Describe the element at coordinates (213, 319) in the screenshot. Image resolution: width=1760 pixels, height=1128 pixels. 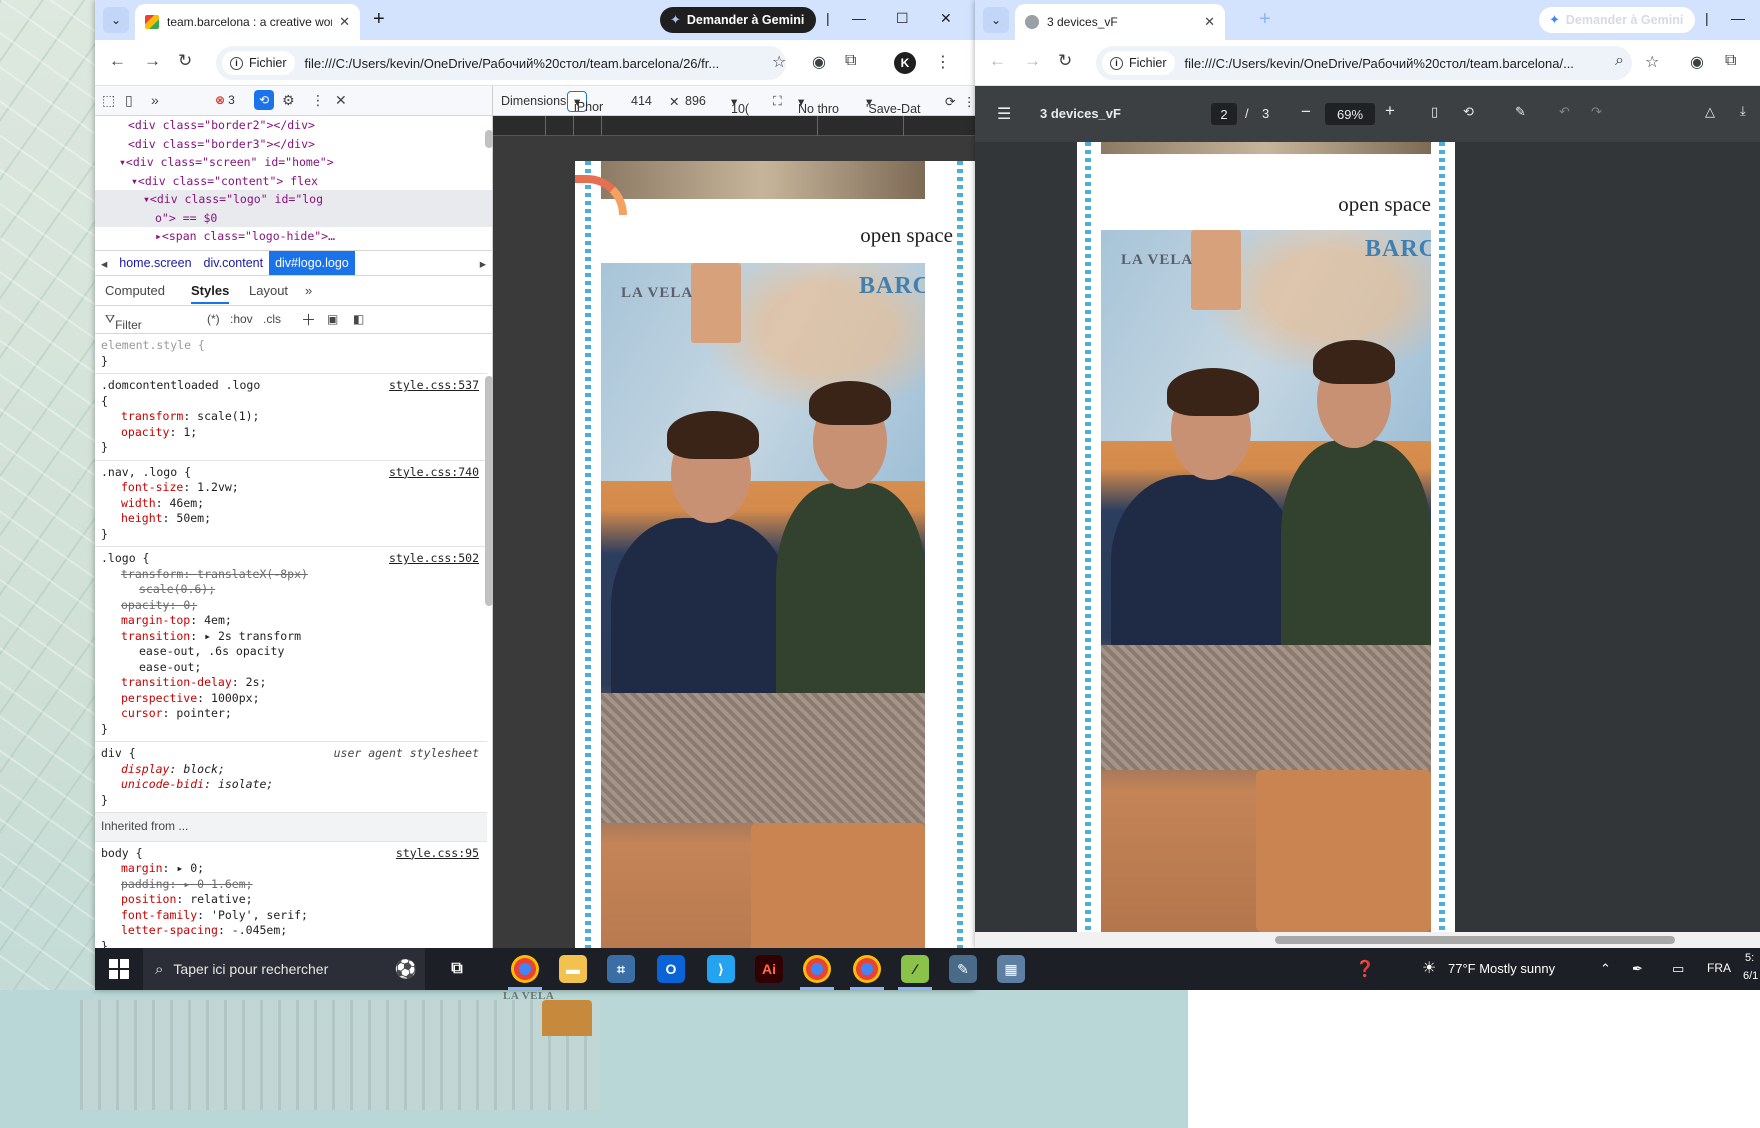
I see `regex-toggle: (*)` at that location.